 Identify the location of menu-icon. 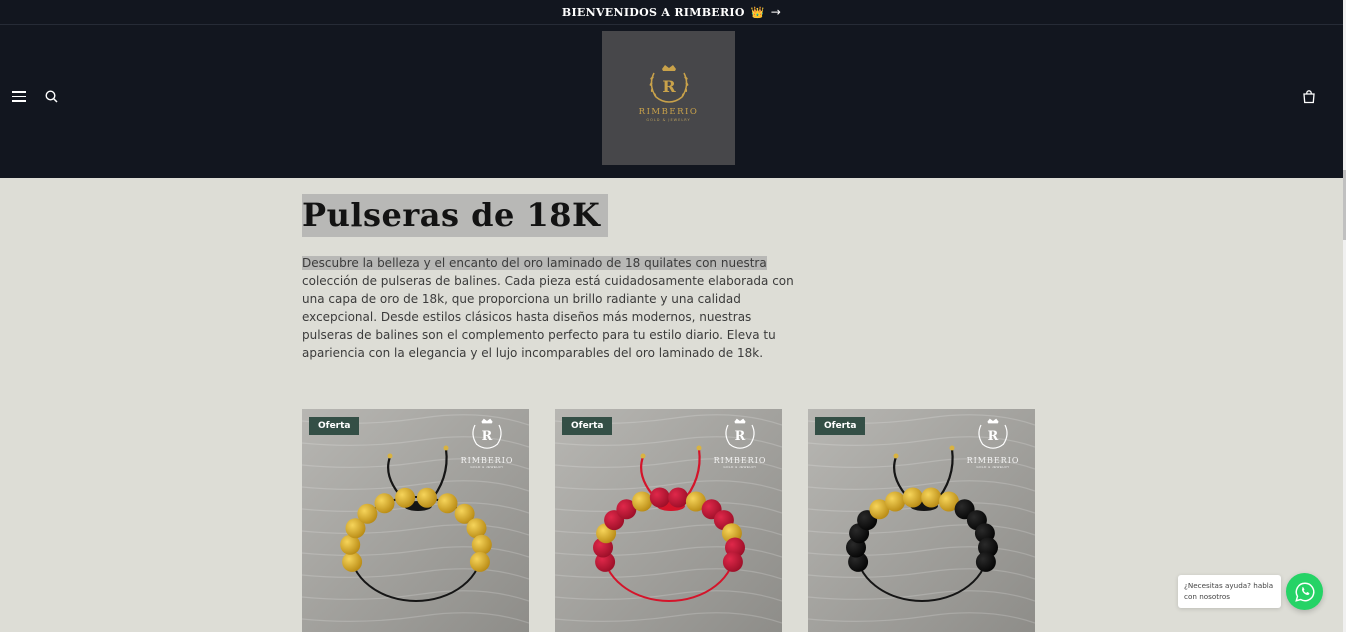
(22, 97).